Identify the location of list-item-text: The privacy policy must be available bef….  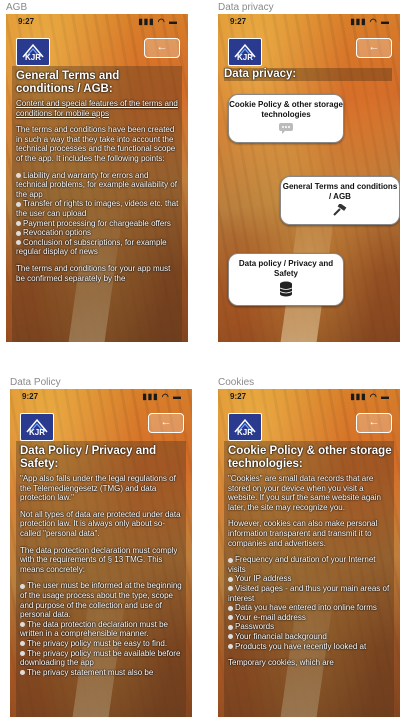
(100, 658).